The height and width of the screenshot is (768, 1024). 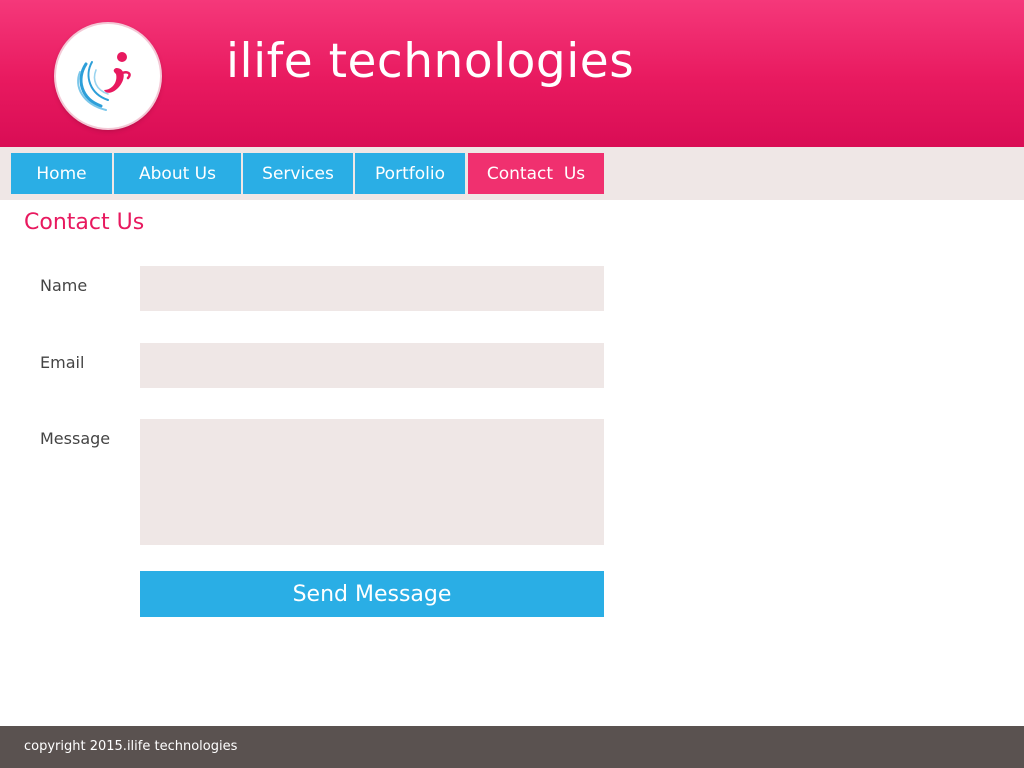 I want to click on nav-item-home: Home, so click(x=61, y=173).